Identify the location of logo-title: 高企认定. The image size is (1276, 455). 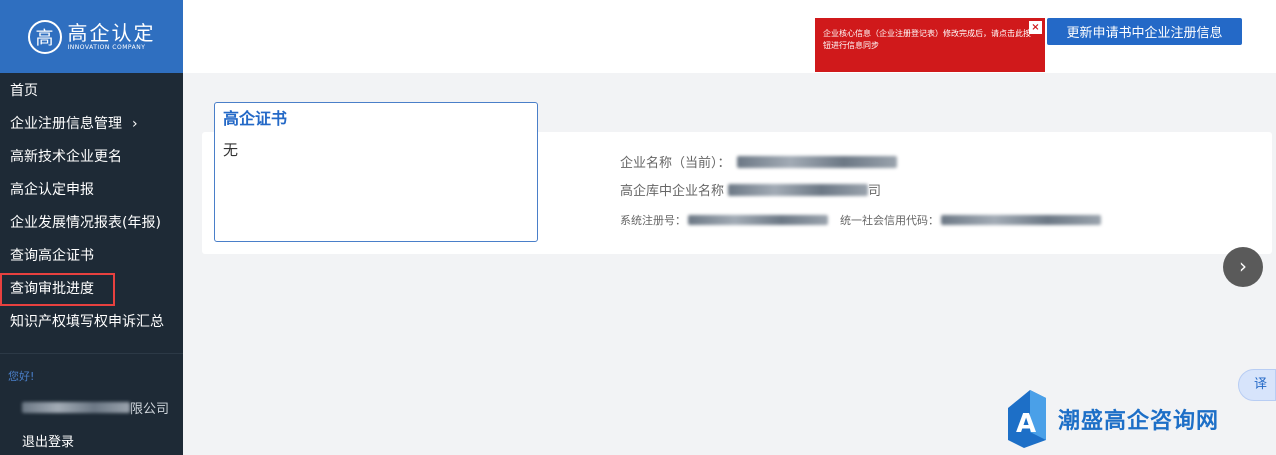
(111, 32).